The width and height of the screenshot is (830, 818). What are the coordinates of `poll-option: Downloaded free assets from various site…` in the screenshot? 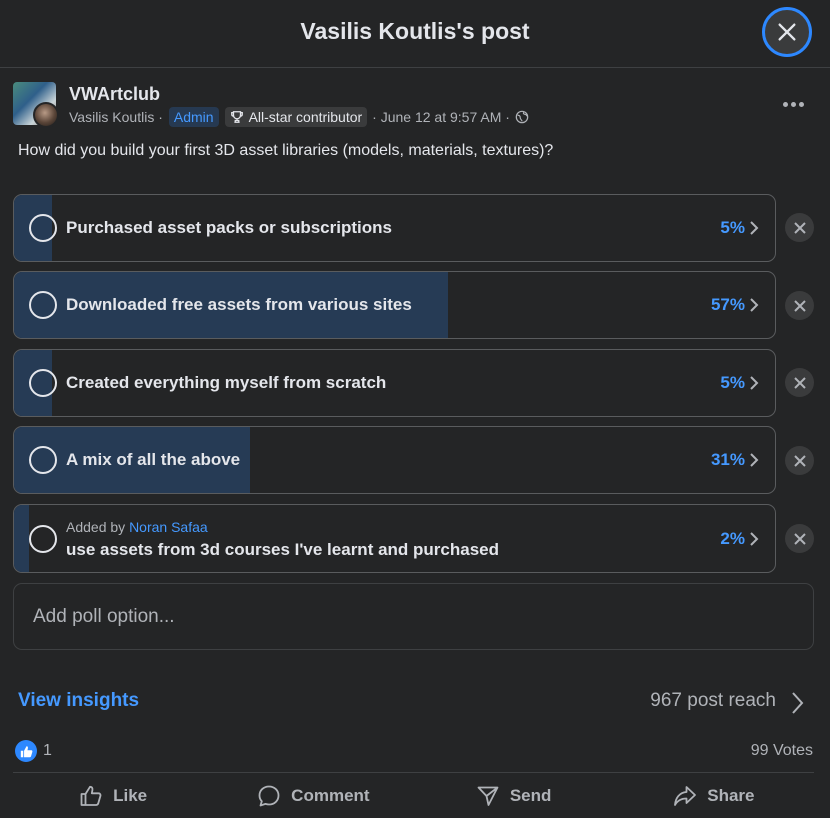 It's located at (394, 305).